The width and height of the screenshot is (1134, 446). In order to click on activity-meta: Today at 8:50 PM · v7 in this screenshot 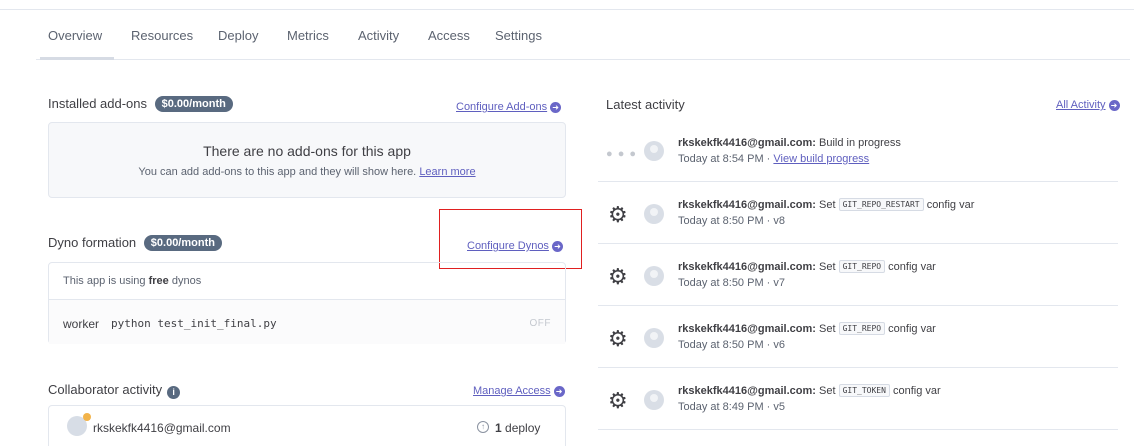, I will do `click(732, 283)`.